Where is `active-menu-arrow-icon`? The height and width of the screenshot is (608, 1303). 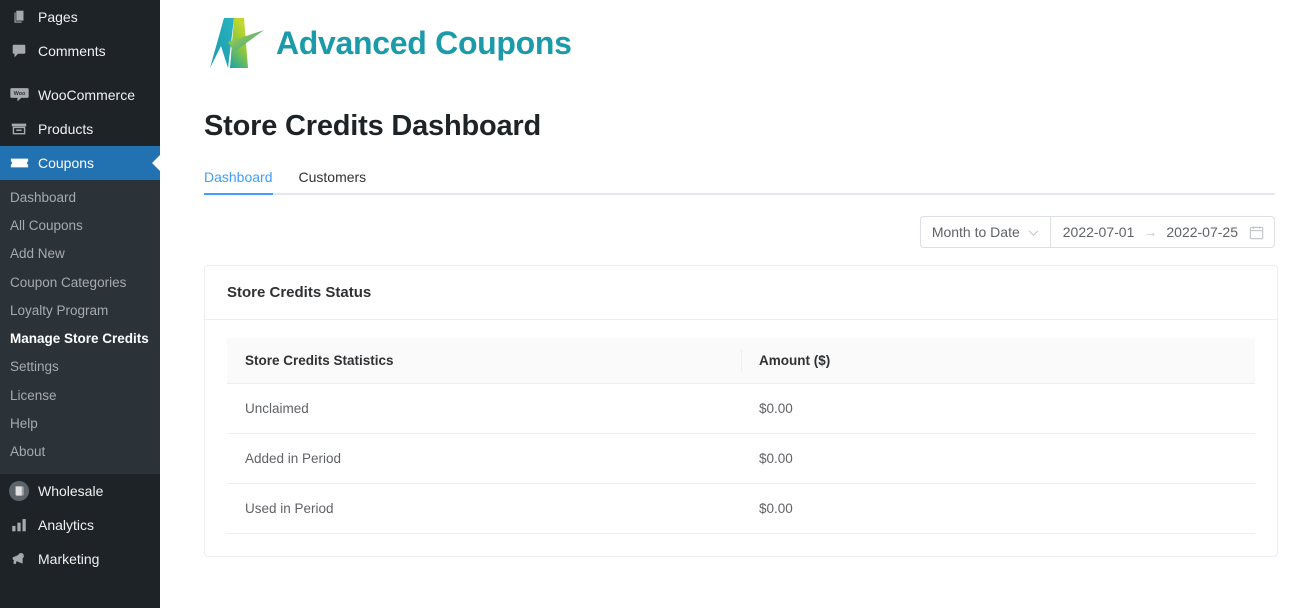
active-menu-arrow-icon is located at coordinates (156, 163).